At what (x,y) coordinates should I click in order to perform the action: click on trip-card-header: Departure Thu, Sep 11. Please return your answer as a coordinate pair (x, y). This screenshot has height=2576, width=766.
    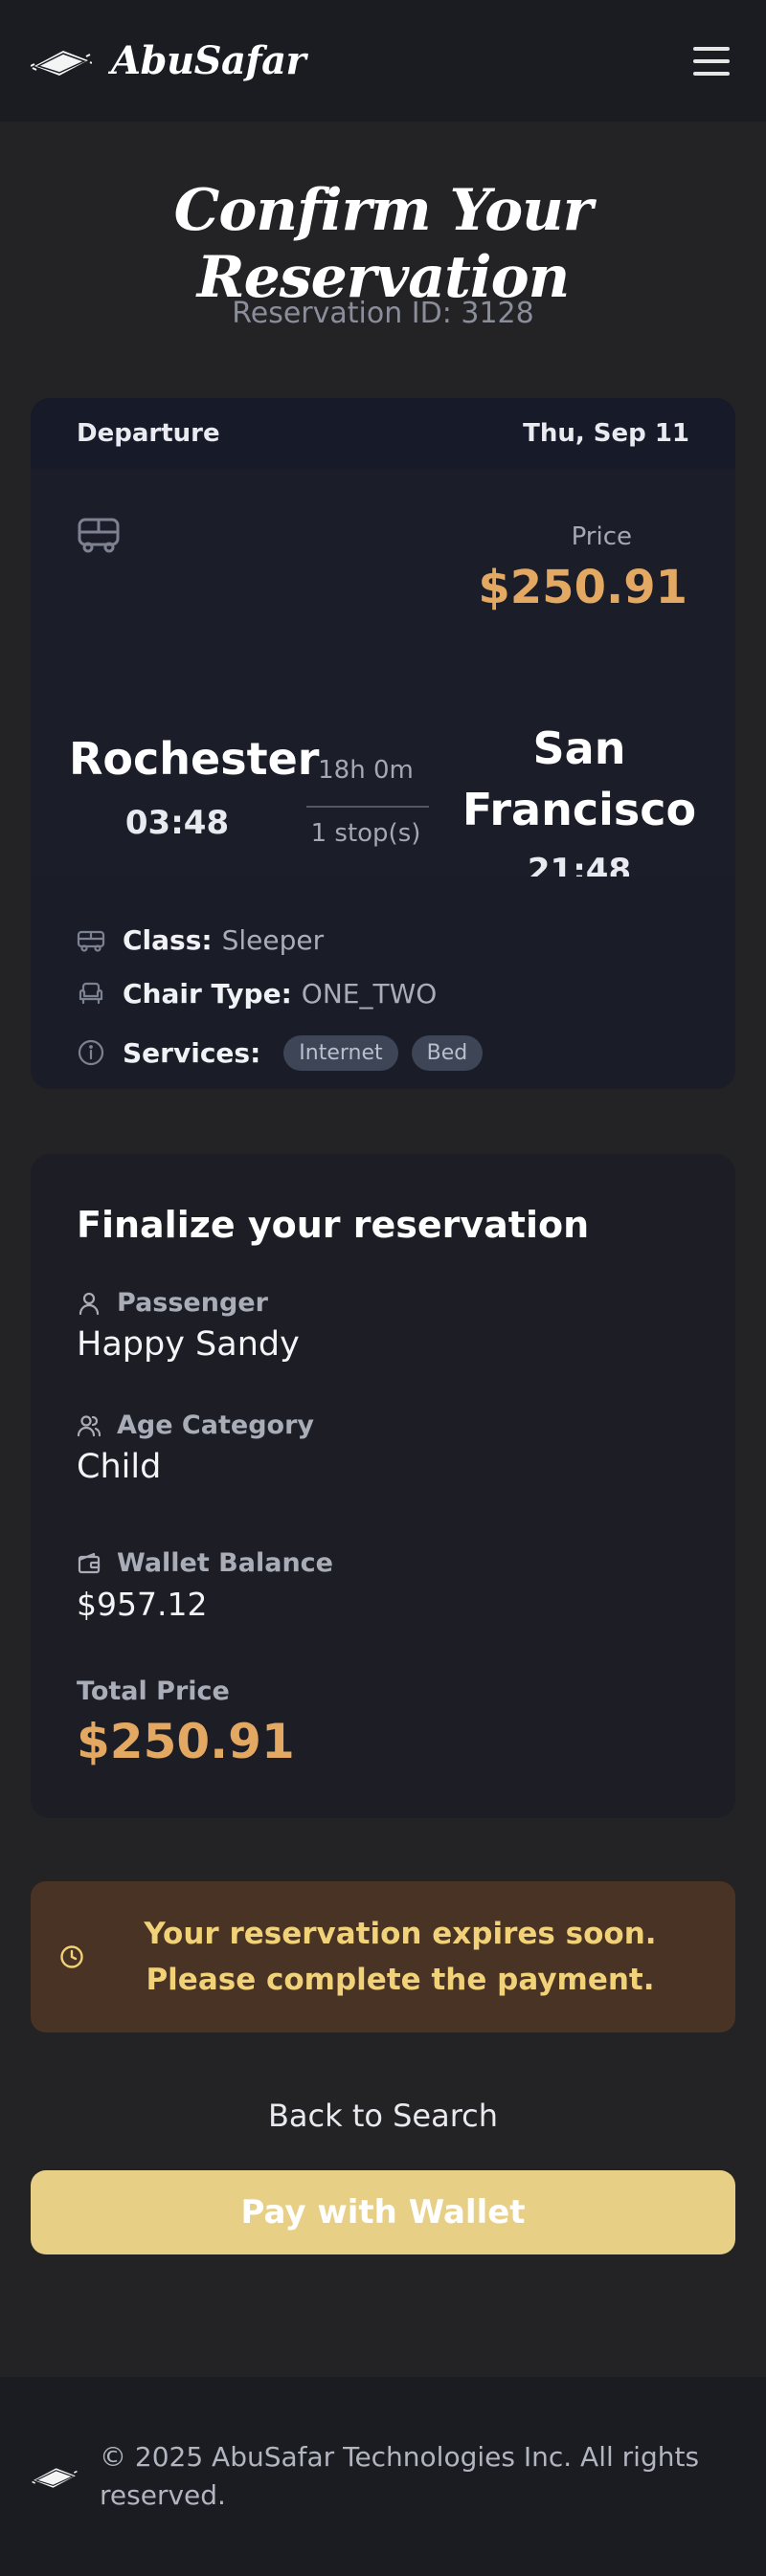
    Looking at the image, I should click on (383, 433).